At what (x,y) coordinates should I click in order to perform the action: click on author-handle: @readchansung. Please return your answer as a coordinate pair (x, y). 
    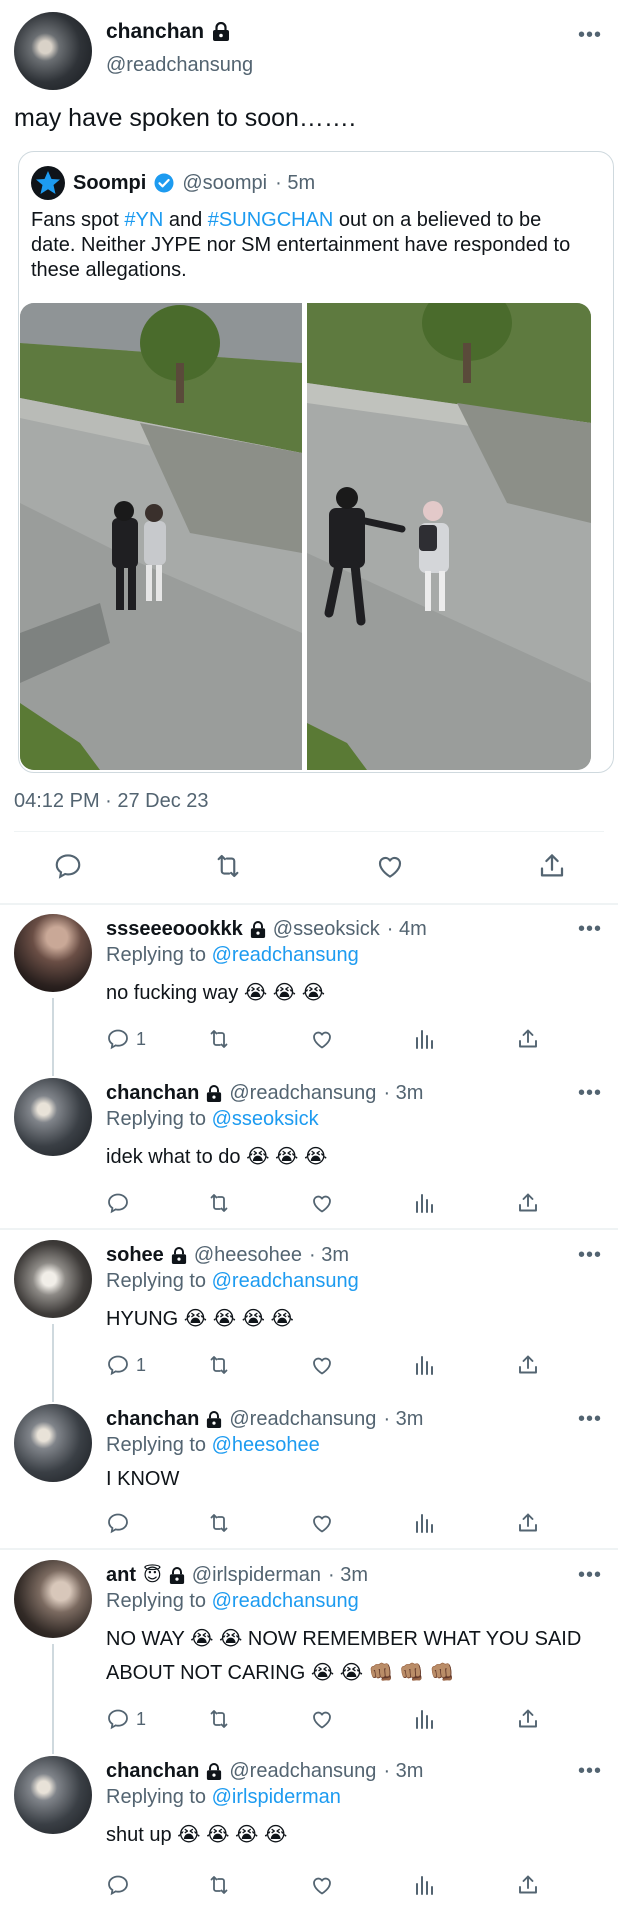
    Looking at the image, I should click on (179, 65).